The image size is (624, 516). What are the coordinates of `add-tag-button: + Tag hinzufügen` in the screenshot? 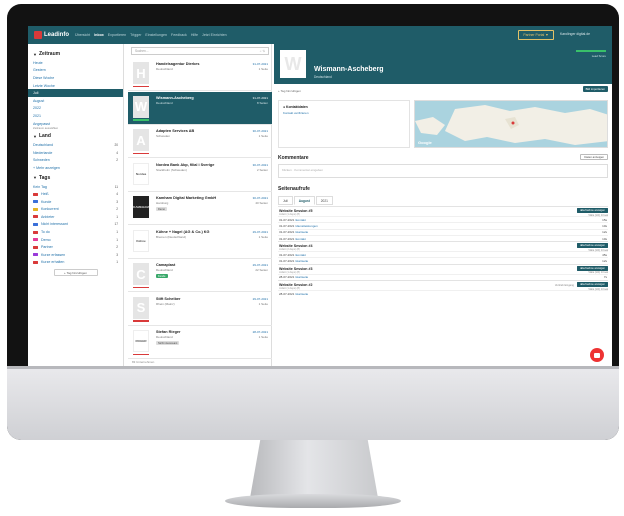 It's located at (75, 273).